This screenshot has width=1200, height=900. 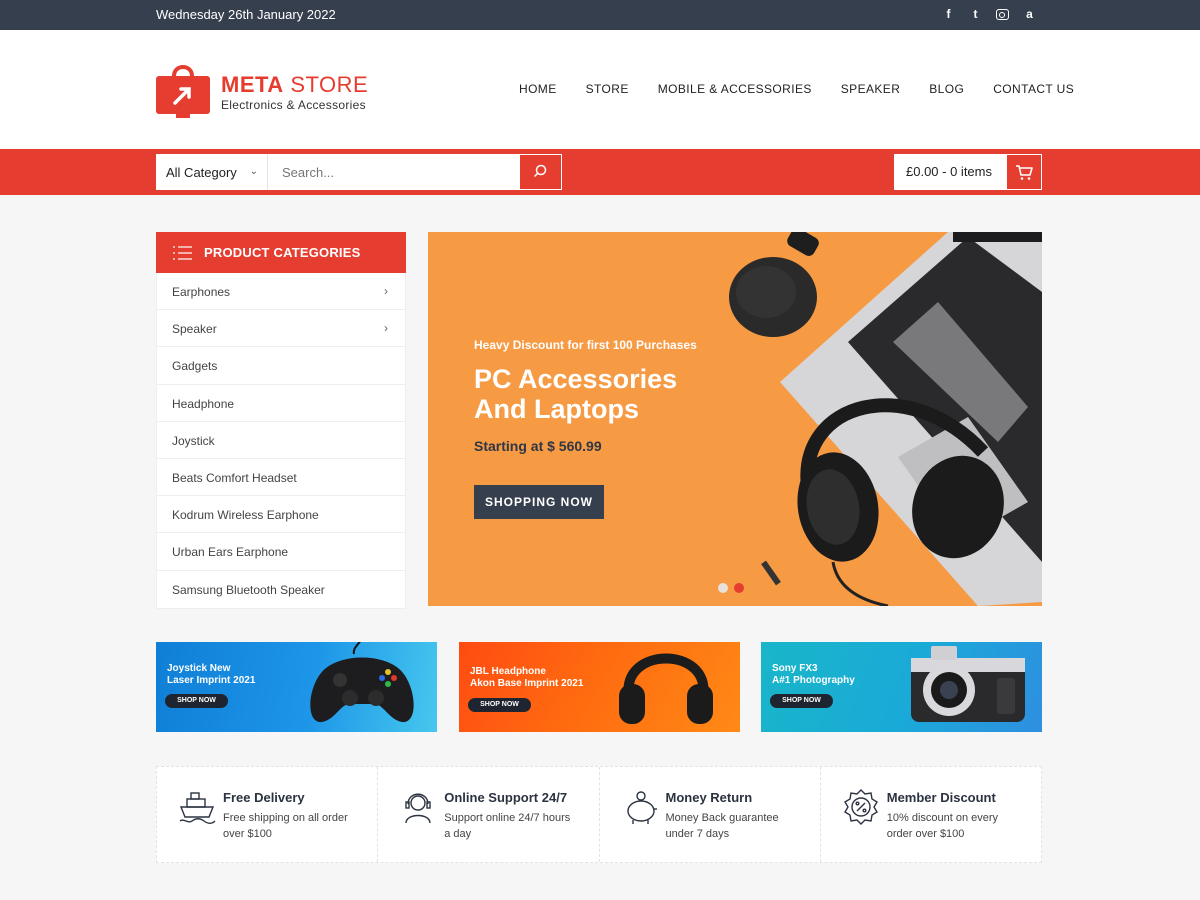 What do you see at coordinates (901, 687) in the screenshot?
I see `promo-banner-sony-camera: Sony FX3 A#1 Photography SHOP NOW` at bounding box center [901, 687].